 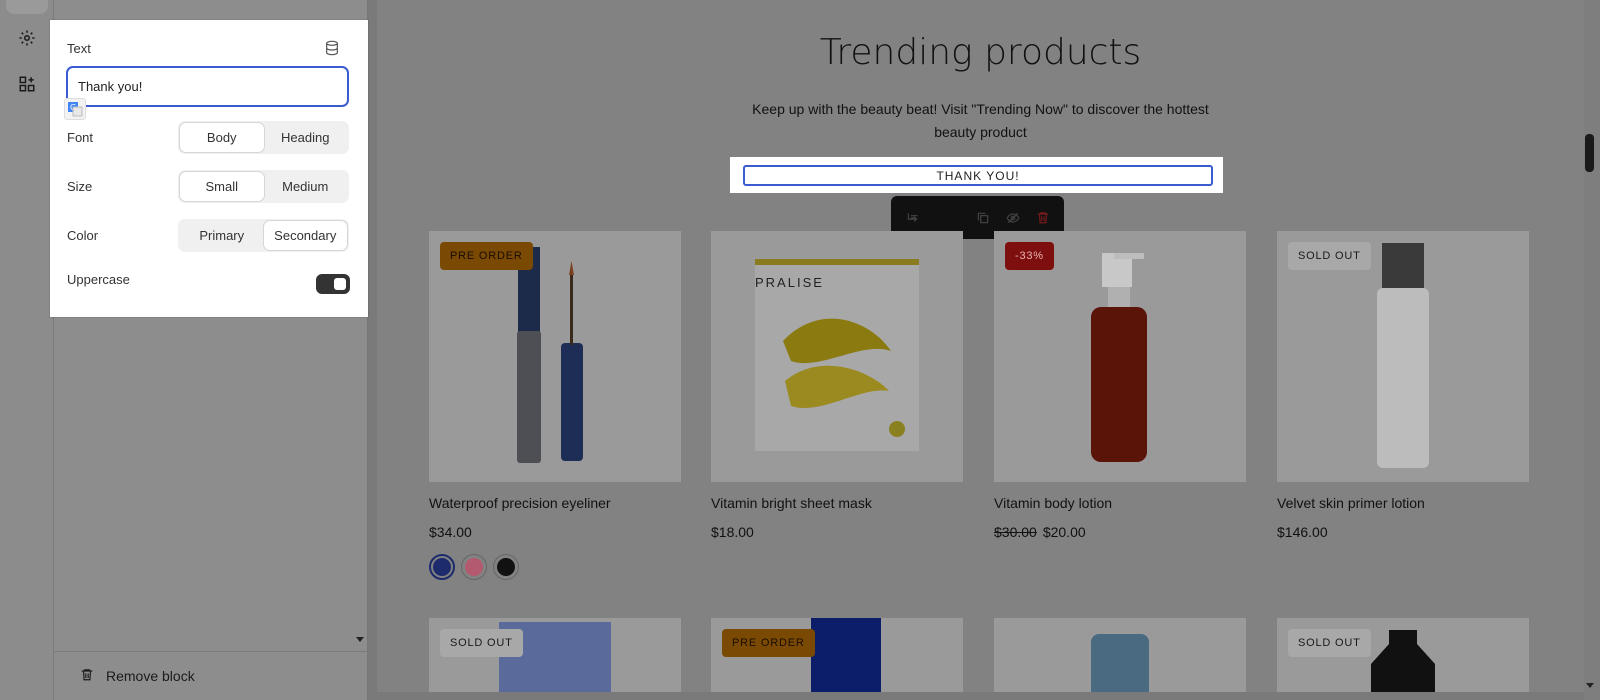 I want to click on product-price: $30.00 $20.00, so click(x=1040, y=532).